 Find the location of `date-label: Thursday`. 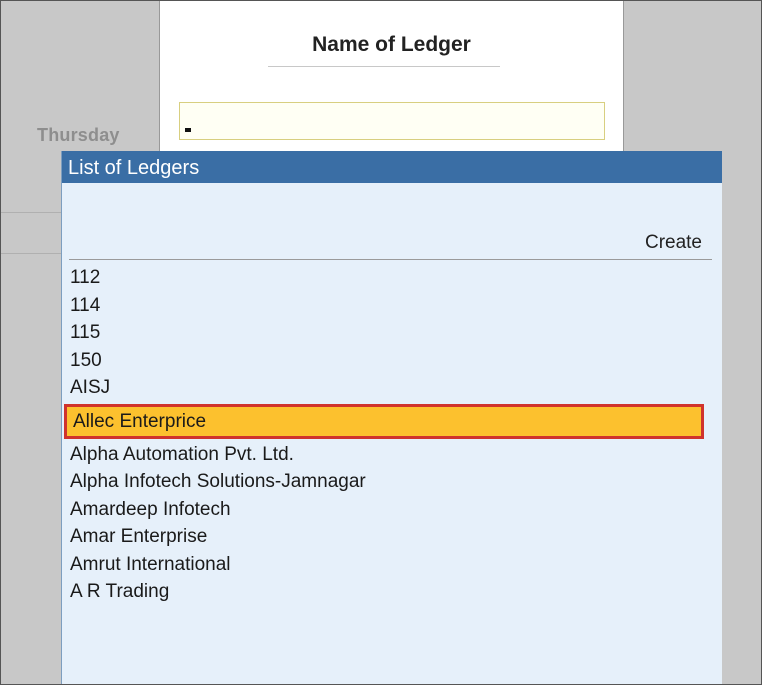

date-label: Thursday is located at coordinates (78, 135).